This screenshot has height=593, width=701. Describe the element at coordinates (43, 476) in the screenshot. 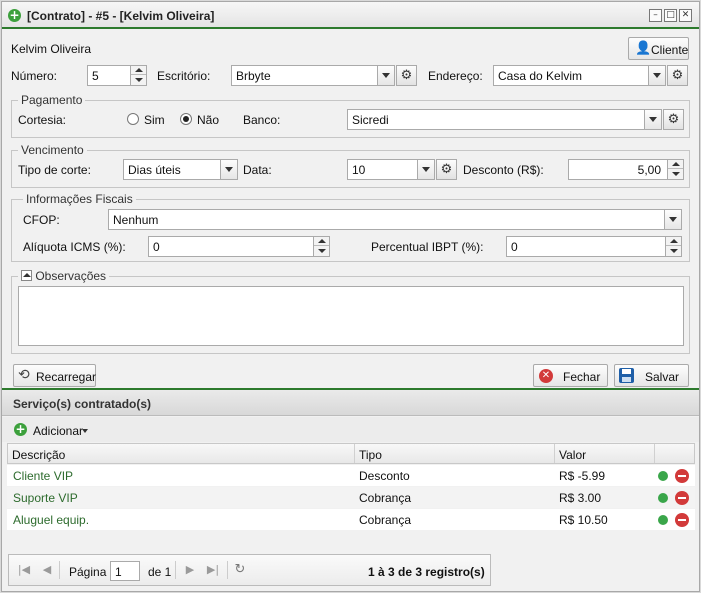

I see `service-description: Cliente VIP` at that location.